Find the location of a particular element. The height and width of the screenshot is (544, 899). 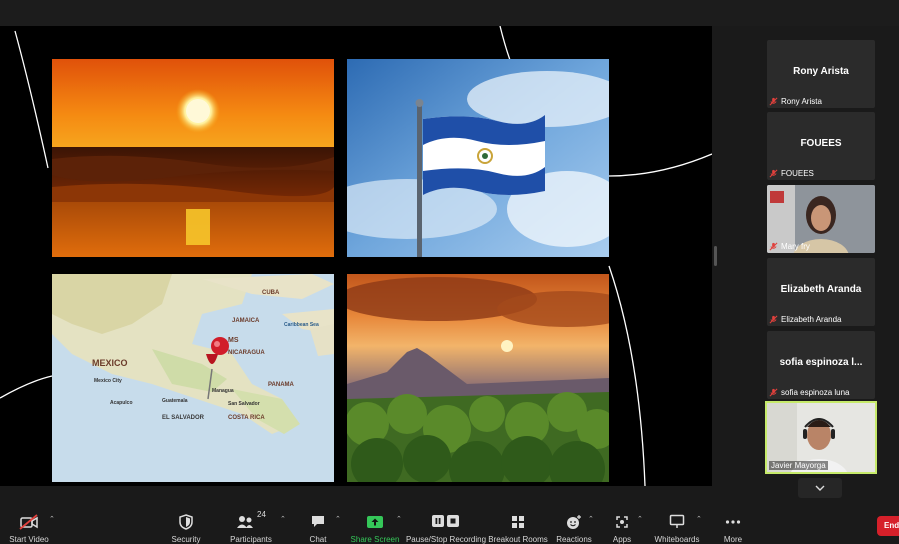

reactions-smiley-icon is located at coordinates (574, 521).